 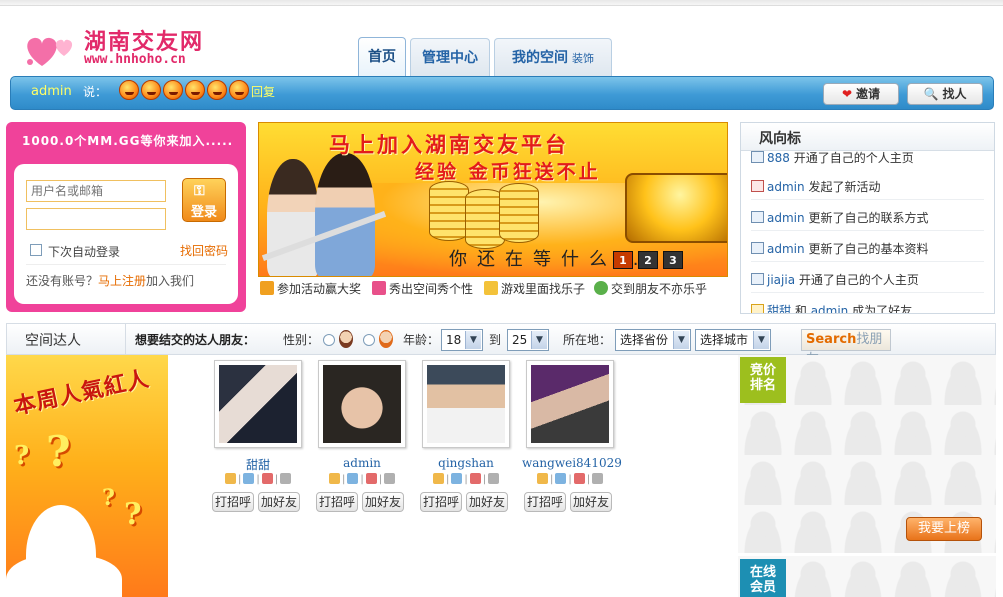 I want to click on city-select: 选择城市 ▼, so click(x=733, y=340).